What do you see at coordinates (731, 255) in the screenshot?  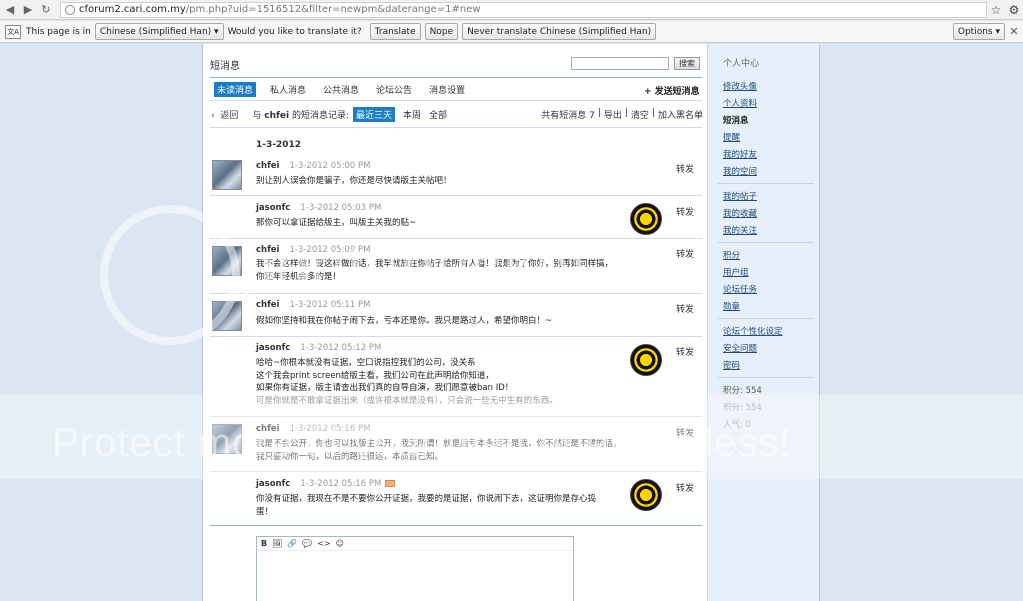 I see `sidebar-item-credits: 积分` at bounding box center [731, 255].